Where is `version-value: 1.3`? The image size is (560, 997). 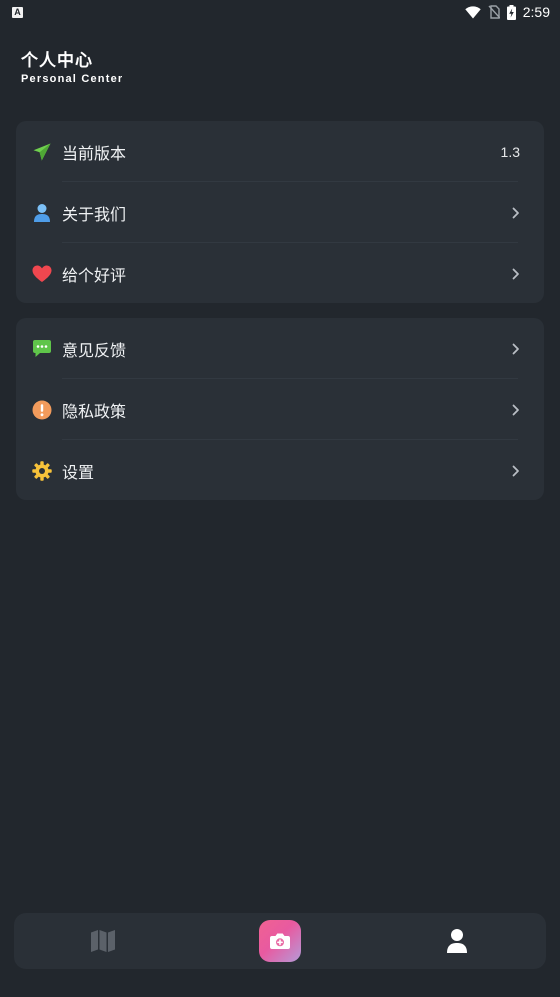
version-value: 1.3 is located at coordinates (510, 151).